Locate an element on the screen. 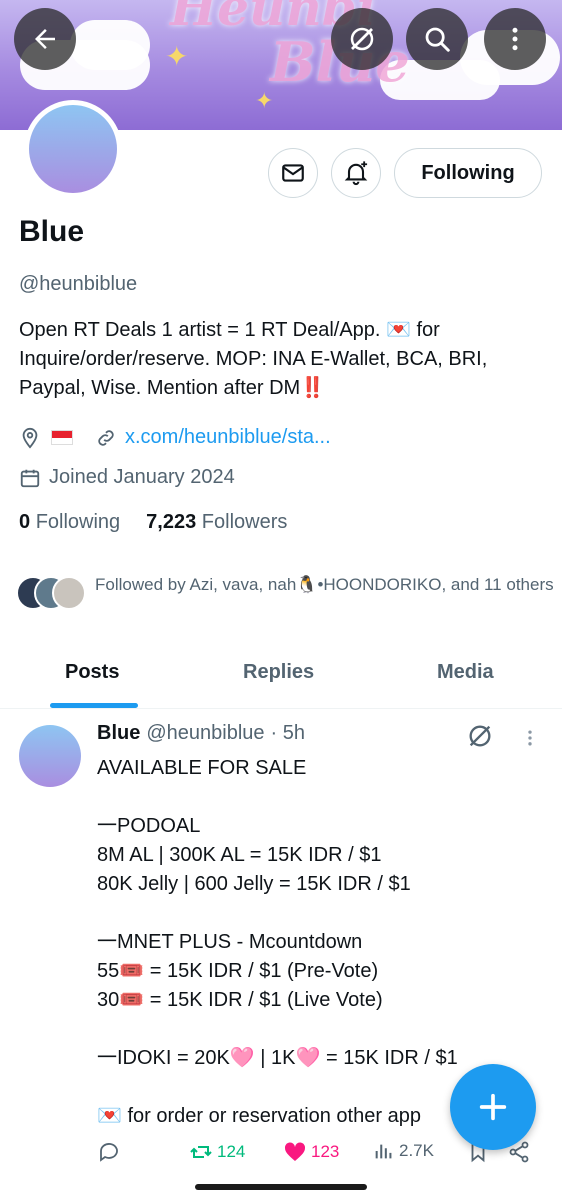  bell-plus-icon is located at coordinates (356, 173).